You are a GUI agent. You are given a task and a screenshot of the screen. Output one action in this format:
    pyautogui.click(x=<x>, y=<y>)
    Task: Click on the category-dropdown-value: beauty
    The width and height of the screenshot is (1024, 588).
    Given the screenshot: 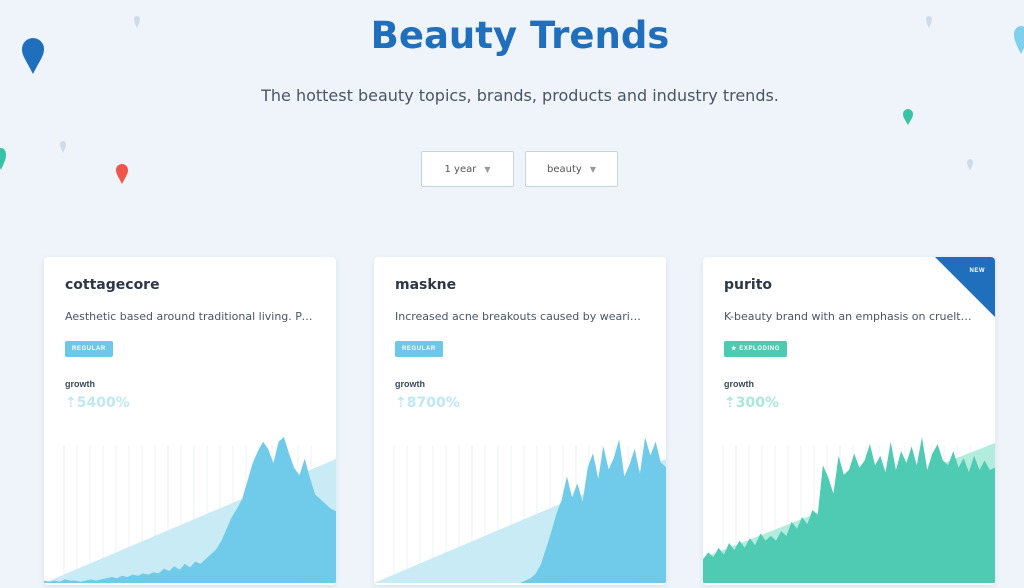 What is the action you would take?
    pyautogui.click(x=564, y=169)
    